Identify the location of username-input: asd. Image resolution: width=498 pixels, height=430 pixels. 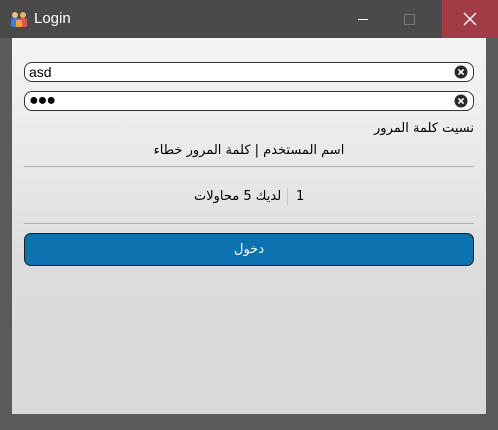
(249, 72).